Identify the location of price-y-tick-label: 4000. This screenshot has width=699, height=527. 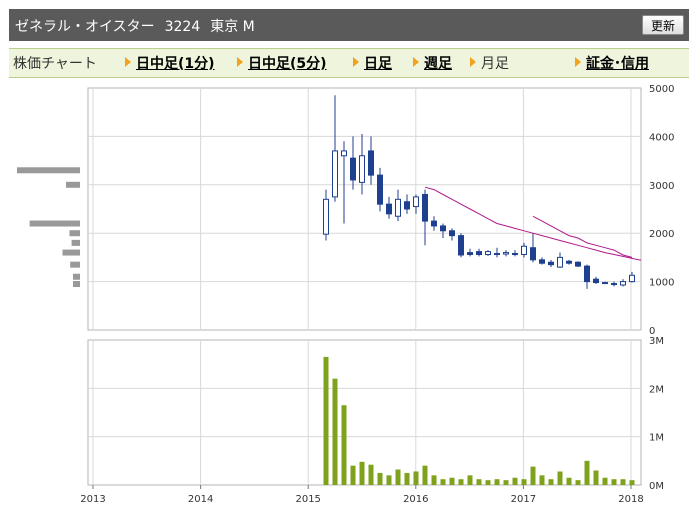
(661, 137).